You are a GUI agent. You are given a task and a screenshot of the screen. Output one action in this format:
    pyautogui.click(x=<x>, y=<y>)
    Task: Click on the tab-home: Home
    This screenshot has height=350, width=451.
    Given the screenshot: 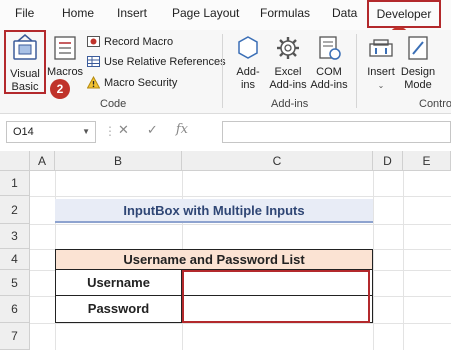 What is the action you would take?
    pyautogui.click(x=78, y=13)
    